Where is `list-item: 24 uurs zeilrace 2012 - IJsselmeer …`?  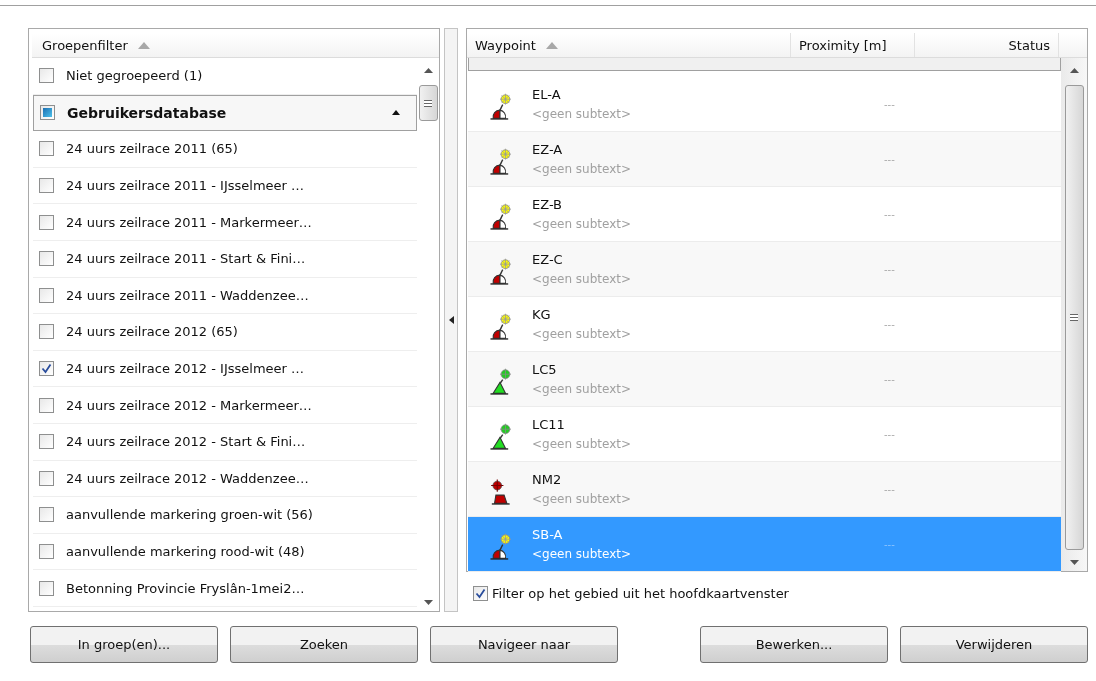 list-item: 24 uurs zeilrace 2012 - IJsselmeer … is located at coordinates (185, 369).